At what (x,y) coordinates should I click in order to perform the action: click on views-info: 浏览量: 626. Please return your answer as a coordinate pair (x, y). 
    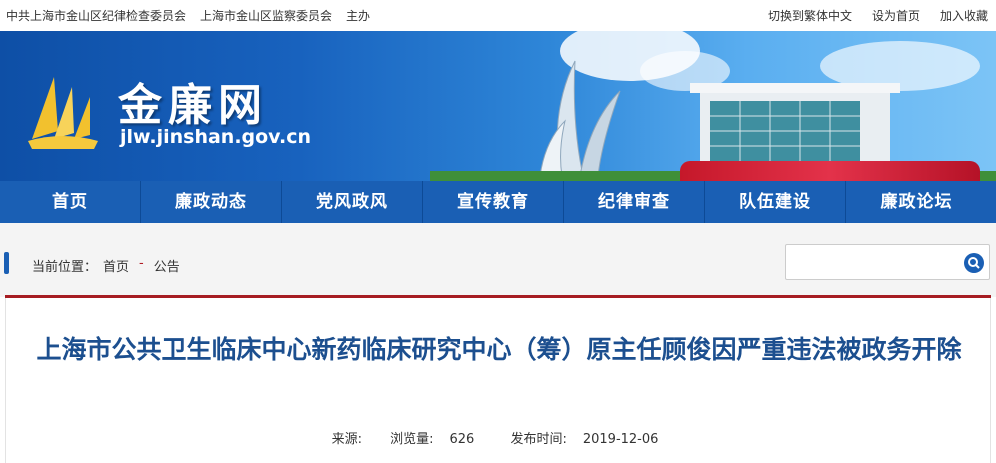
    Looking at the image, I should click on (432, 439).